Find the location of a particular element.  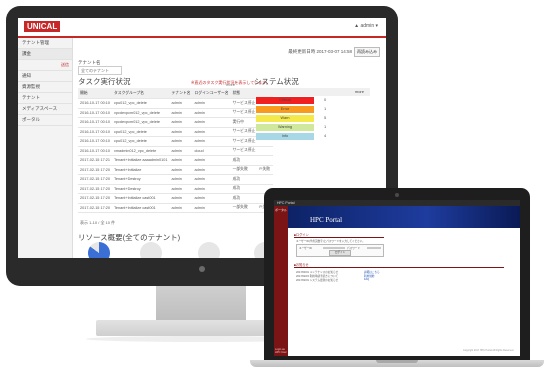

system-status-row: Critical 0 is located at coordinates (312, 100).